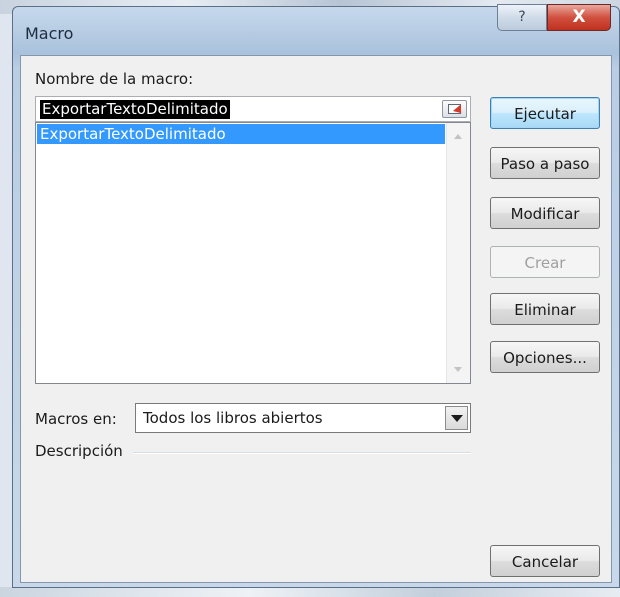  Describe the element at coordinates (545, 113) in the screenshot. I see `run-button: Ejecutar` at that location.